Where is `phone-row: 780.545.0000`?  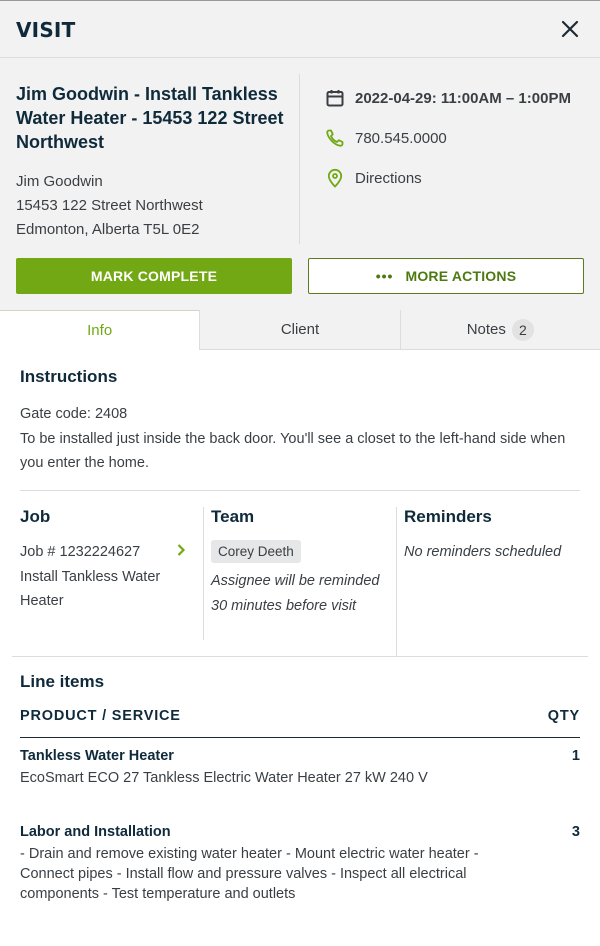 phone-row: 780.545.0000 is located at coordinates (460, 138).